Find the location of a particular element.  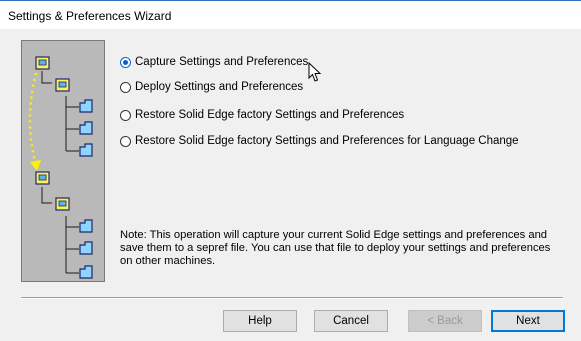

cancel-button: Cancel is located at coordinates (351, 321).